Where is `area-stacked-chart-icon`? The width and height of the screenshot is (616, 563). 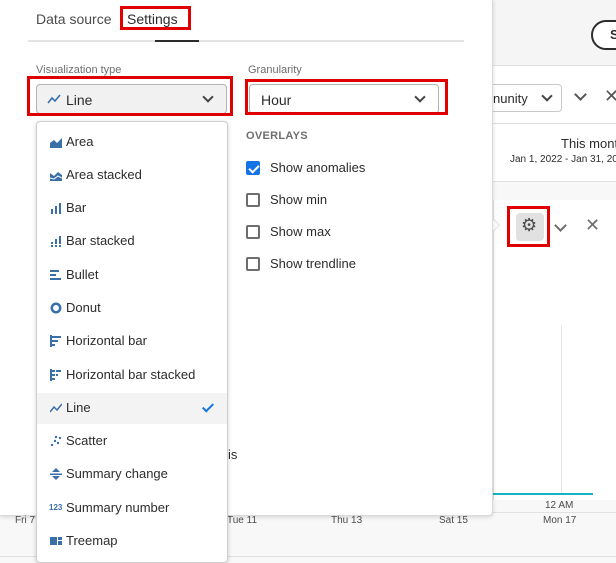 area-stacked-chart-icon is located at coordinates (56, 176).